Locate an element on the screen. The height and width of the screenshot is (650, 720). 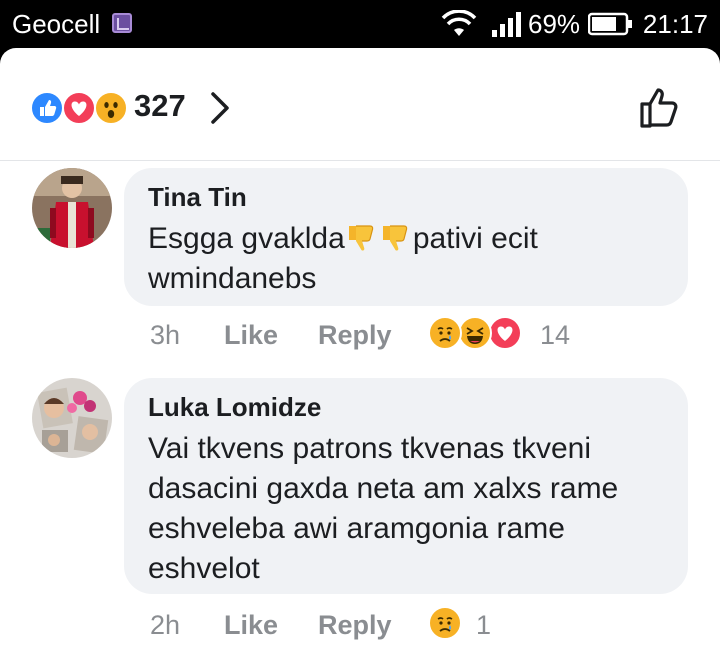
reaction-count: 14 is located at coordinates (555, 335).